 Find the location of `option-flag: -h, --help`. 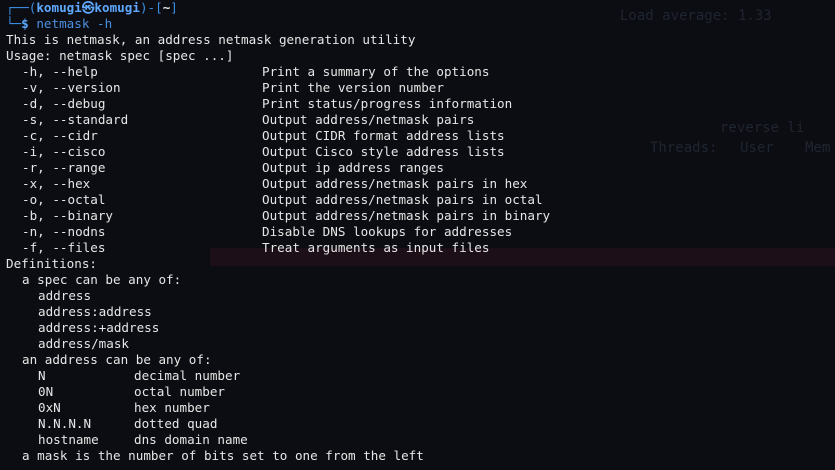

option-flag: -h, --help is located at coordinates (60, 71).